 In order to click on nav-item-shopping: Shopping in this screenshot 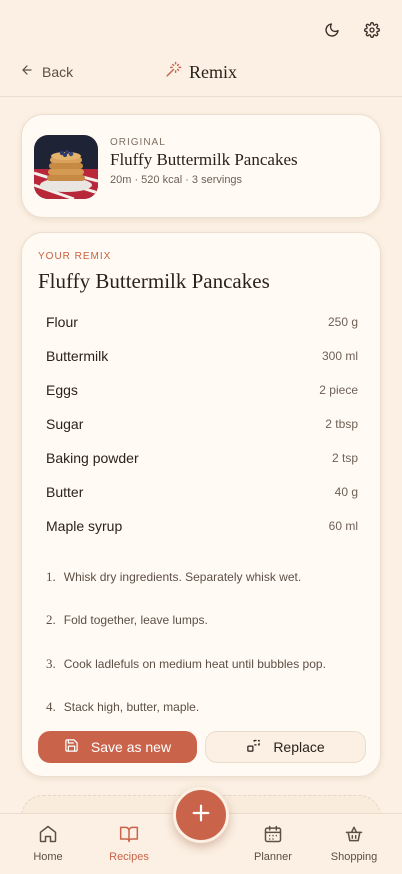, I will do `click(354, 843)`.